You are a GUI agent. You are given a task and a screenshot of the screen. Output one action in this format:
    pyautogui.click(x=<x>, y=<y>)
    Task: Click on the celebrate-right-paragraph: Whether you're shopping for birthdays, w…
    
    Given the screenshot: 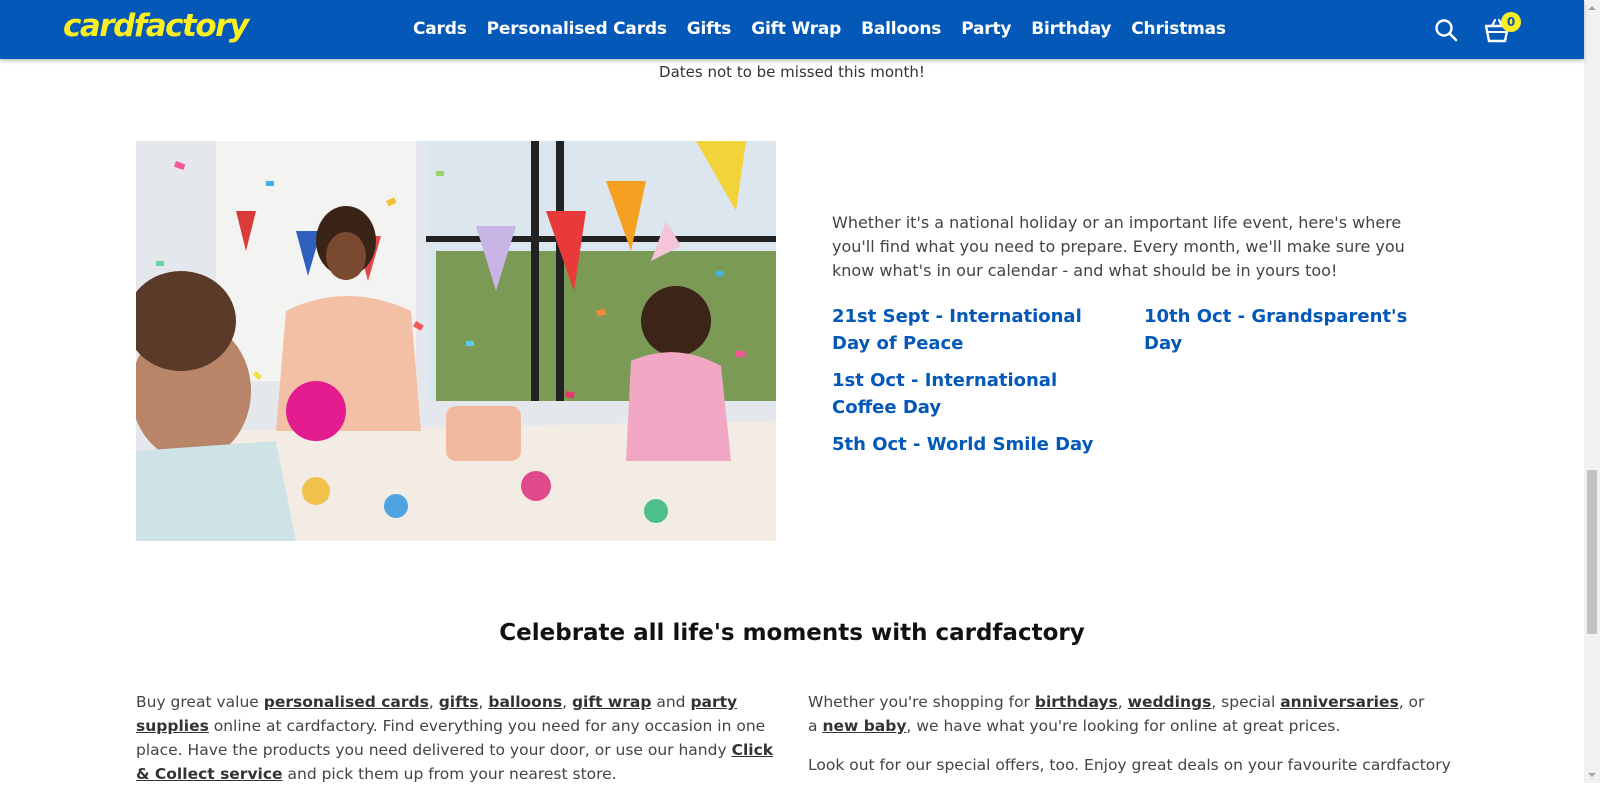 What is the action you would take?
    pyautogui.click(x=1120, y=714)
    